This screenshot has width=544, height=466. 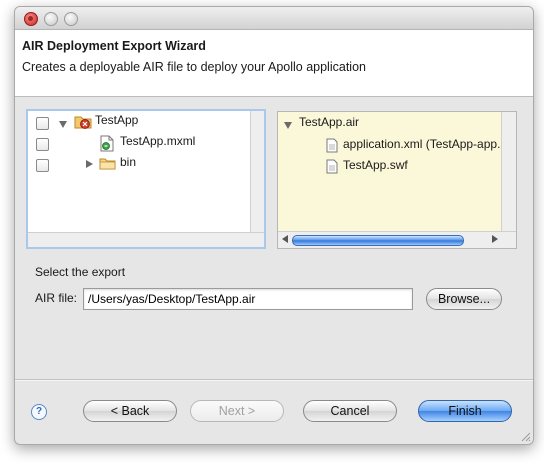 I want to click on collapse-triangle-icon, so click(x=89, y=164).